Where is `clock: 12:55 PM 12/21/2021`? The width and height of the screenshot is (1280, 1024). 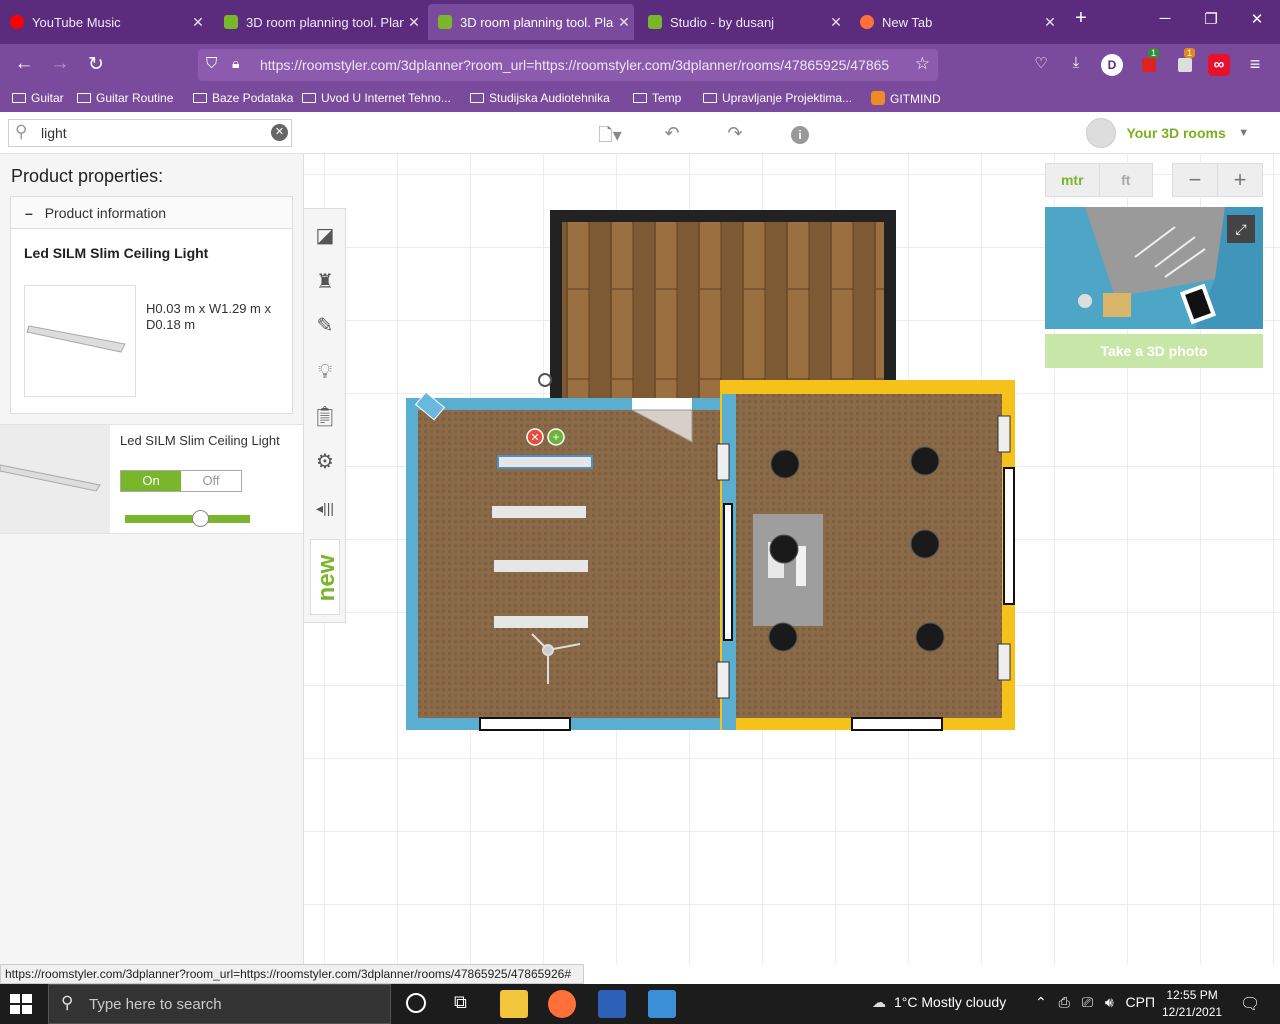
clock: 12:55 PM 12/21/2021 is located at coordinates (1192, 1004).